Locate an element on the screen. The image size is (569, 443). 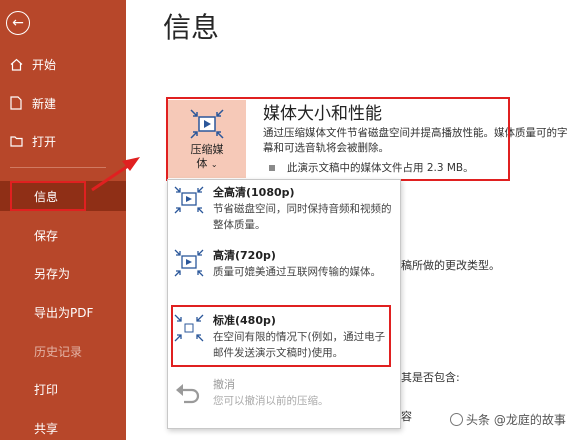
option-hd: 高清(720p) 质量可媲美通过互联网传输的媒体。 is located at coordinates (284, 273).